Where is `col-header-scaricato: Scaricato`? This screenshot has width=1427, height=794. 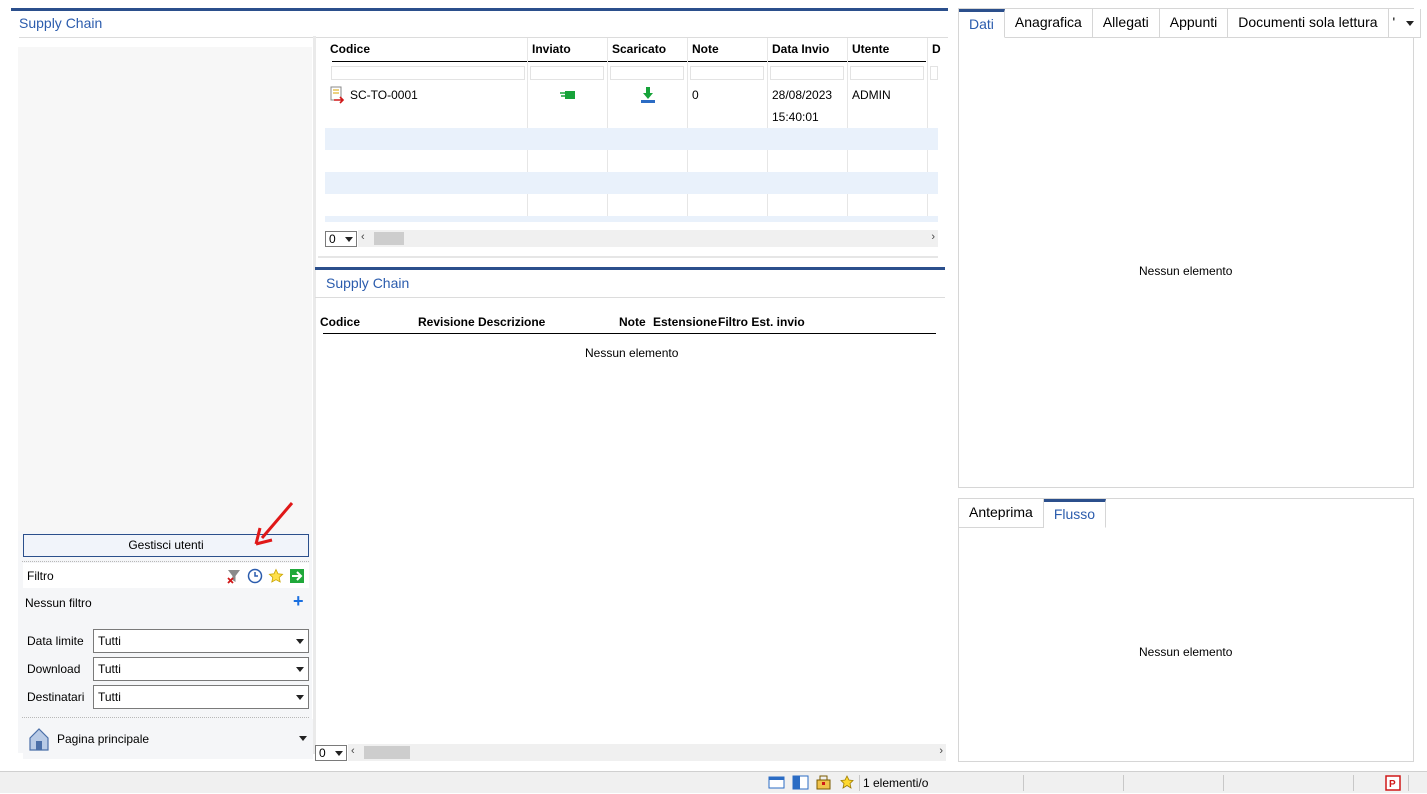 col-header-scaricato: Scaricato is located at coordinates (639, 49).